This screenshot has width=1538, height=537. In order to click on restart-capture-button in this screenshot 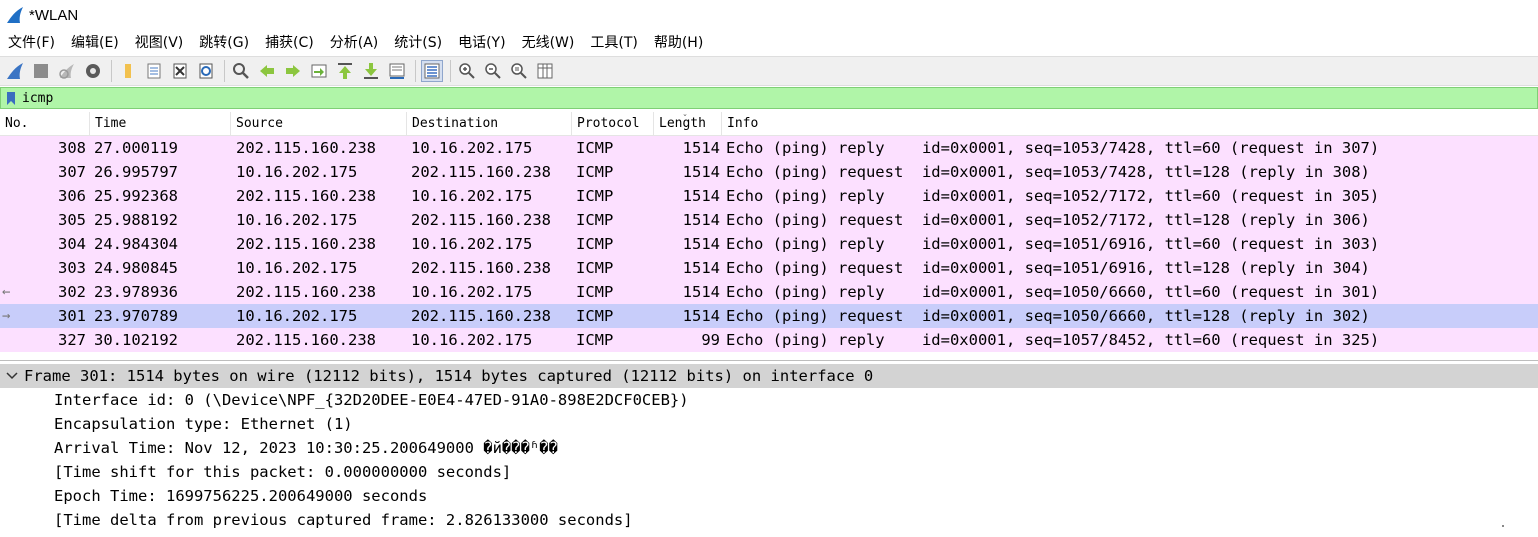, I will do `click(67, 71)`.